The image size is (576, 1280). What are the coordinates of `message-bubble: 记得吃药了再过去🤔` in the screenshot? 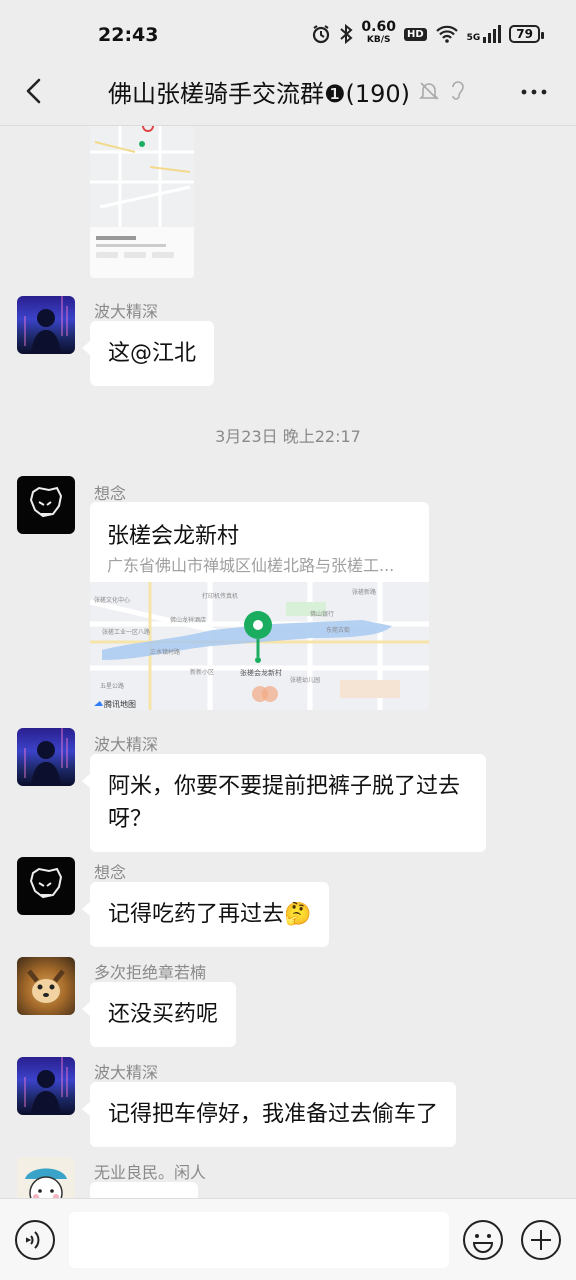 It's located at (205, 914).